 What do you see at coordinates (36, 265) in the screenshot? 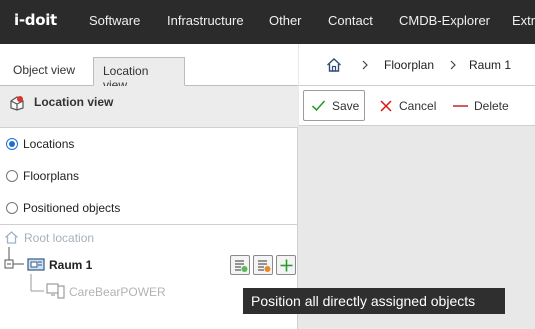
I see `room-icon` at bounding box center [36, 265].